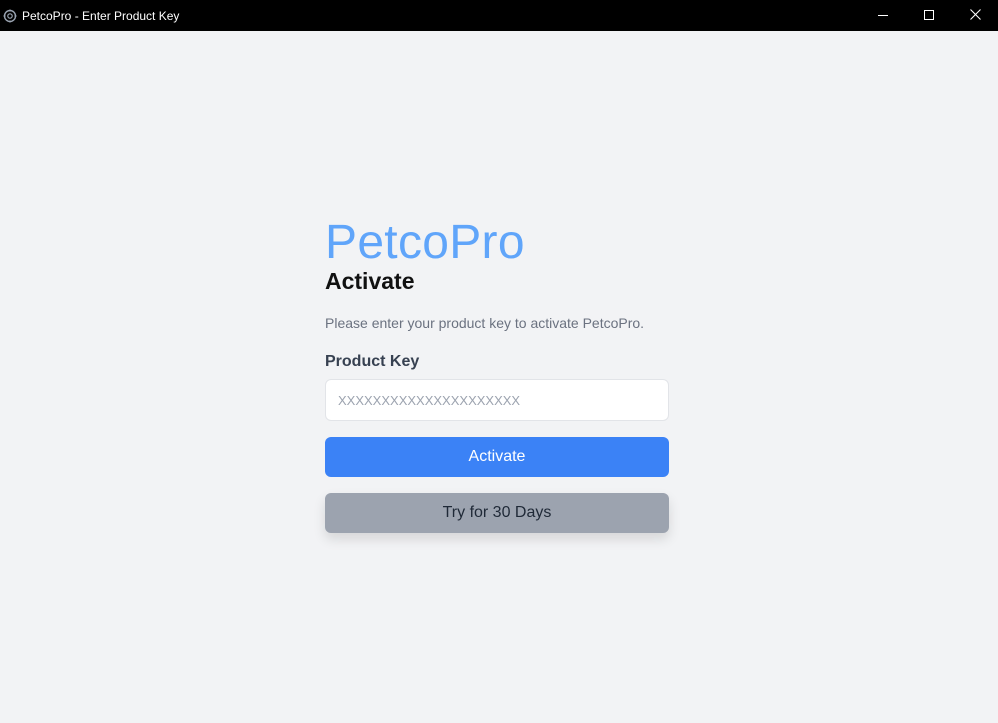 Image resolution: width=998 pixels, height=723 pixels. I want to click on maximize-button, so click(929, 15).